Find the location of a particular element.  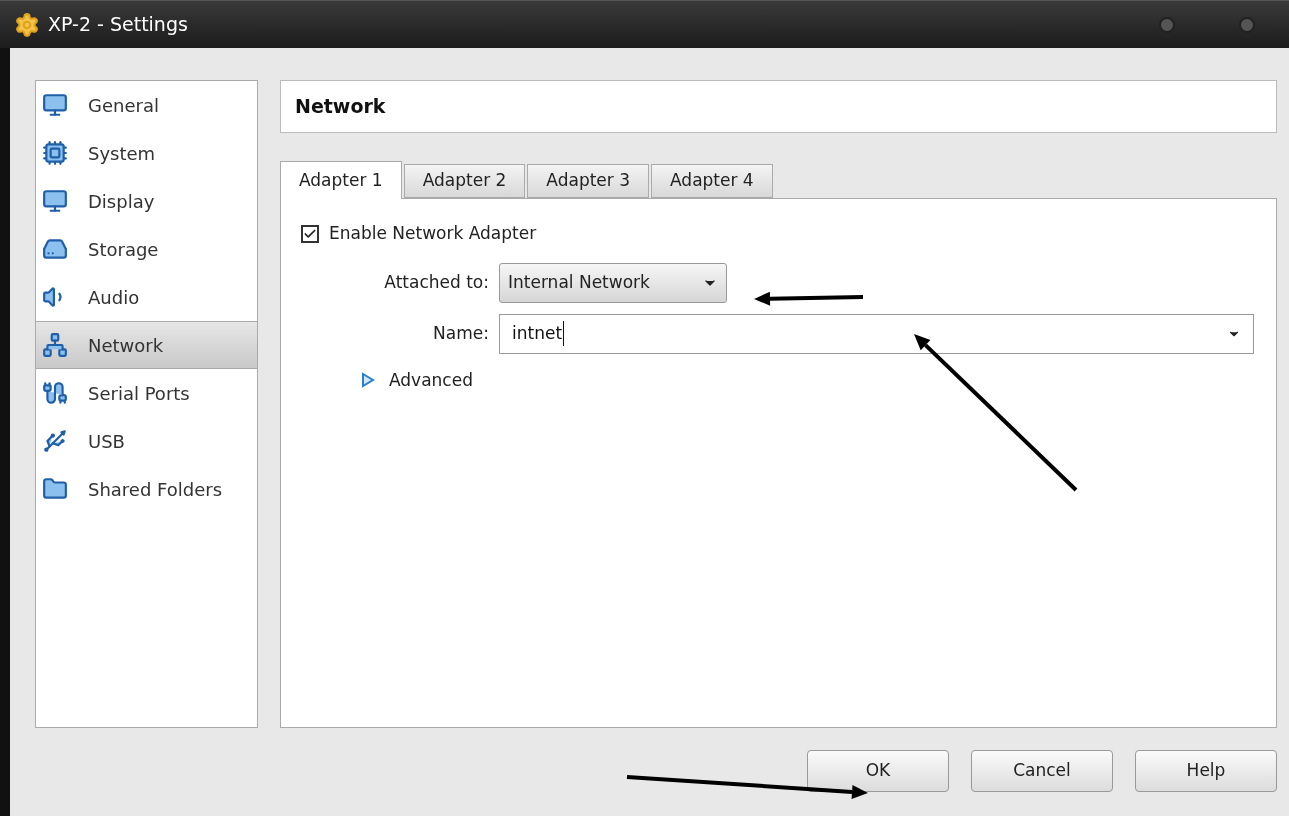

sidebar-item: General is located at coordinates (146, 105).